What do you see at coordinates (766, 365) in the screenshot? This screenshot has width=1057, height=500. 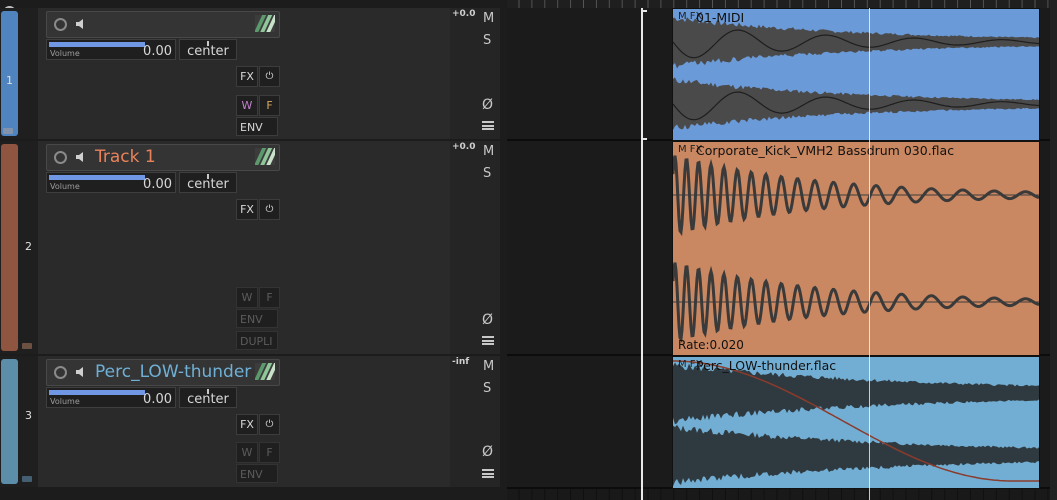 I see `item-label: Perc_LOW-thunder.flac` at bounding box center [766, 365].